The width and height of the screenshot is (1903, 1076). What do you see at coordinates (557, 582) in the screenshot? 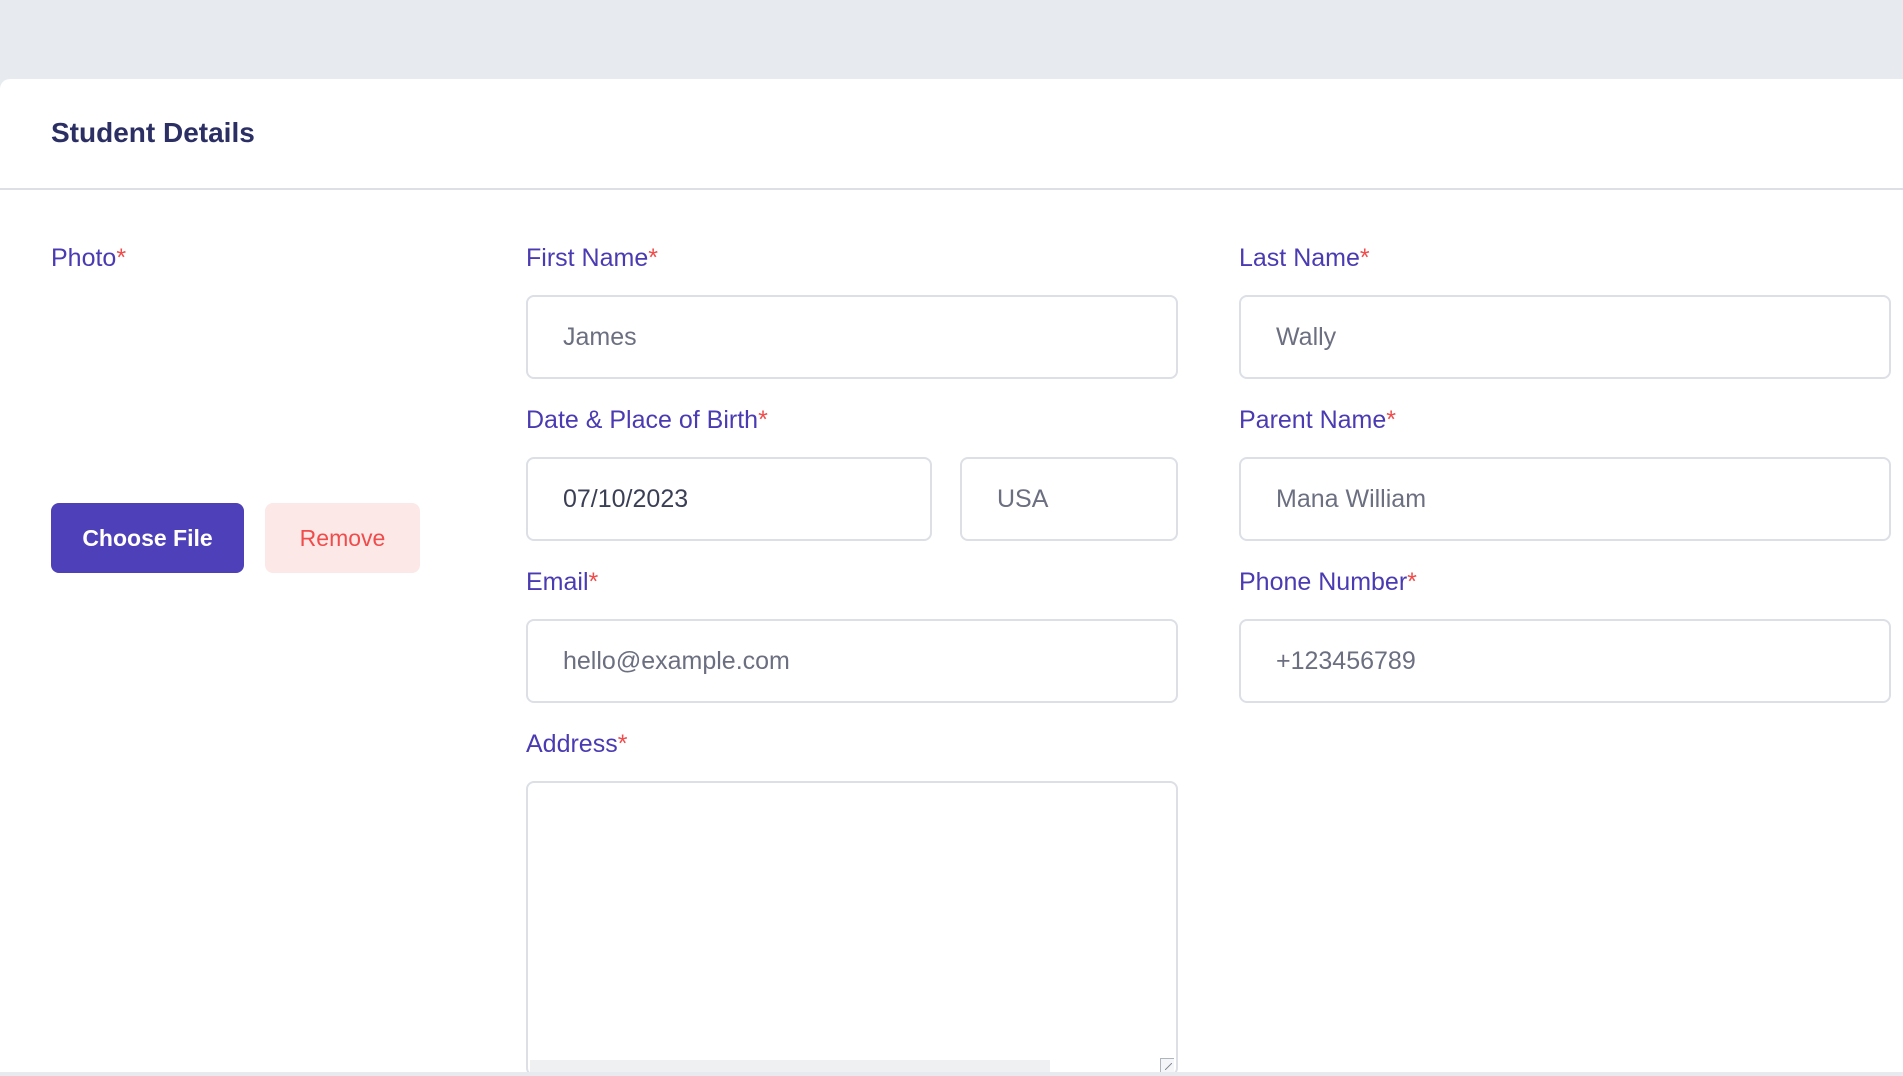
I see `email-label-text: Email` at bounding box center [557, 582].